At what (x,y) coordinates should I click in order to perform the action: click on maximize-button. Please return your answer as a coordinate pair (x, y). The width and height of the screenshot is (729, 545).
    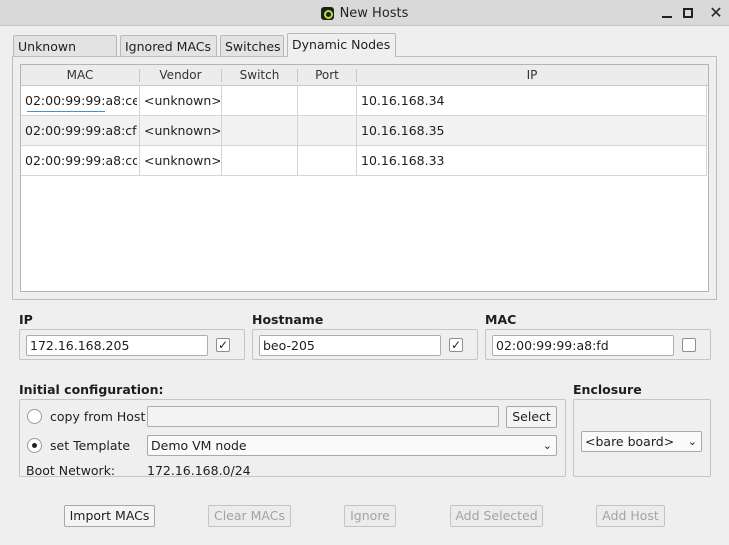
    Looking at the image, I should click on (688, 13).